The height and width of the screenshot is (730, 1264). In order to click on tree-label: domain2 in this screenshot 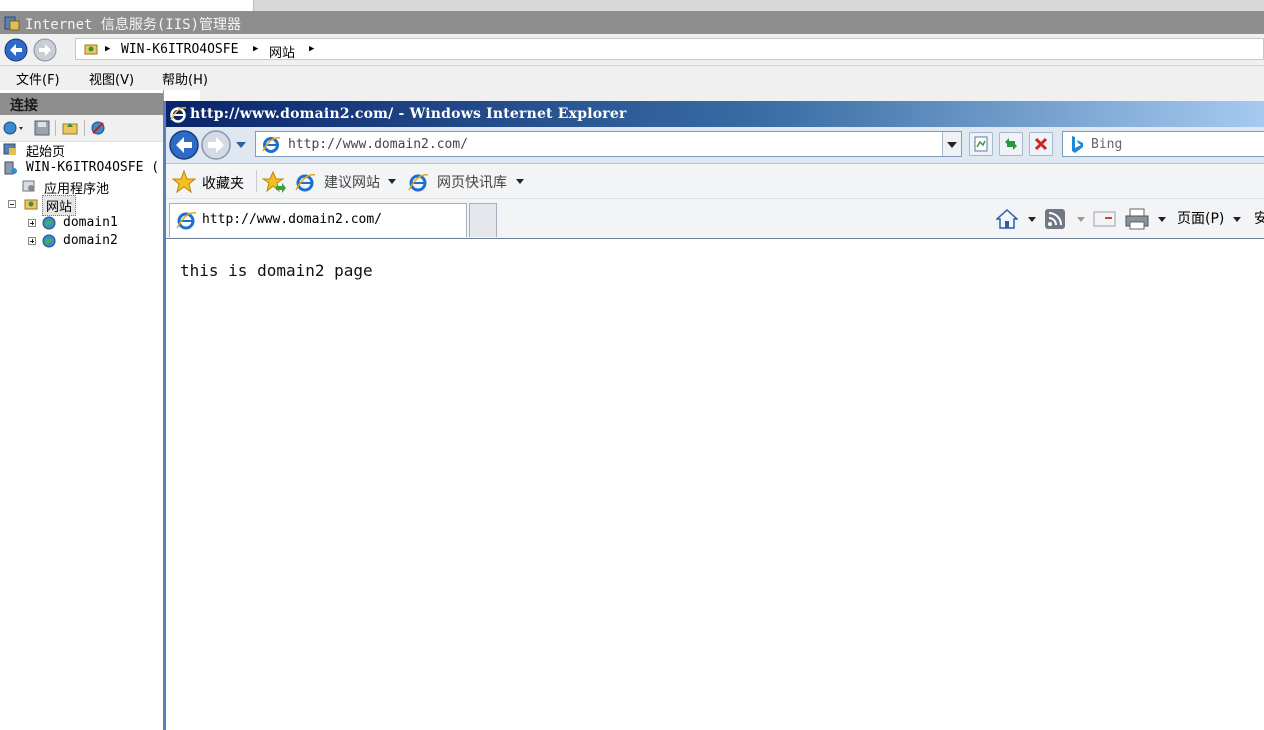, I will do `click(90, 240)`.